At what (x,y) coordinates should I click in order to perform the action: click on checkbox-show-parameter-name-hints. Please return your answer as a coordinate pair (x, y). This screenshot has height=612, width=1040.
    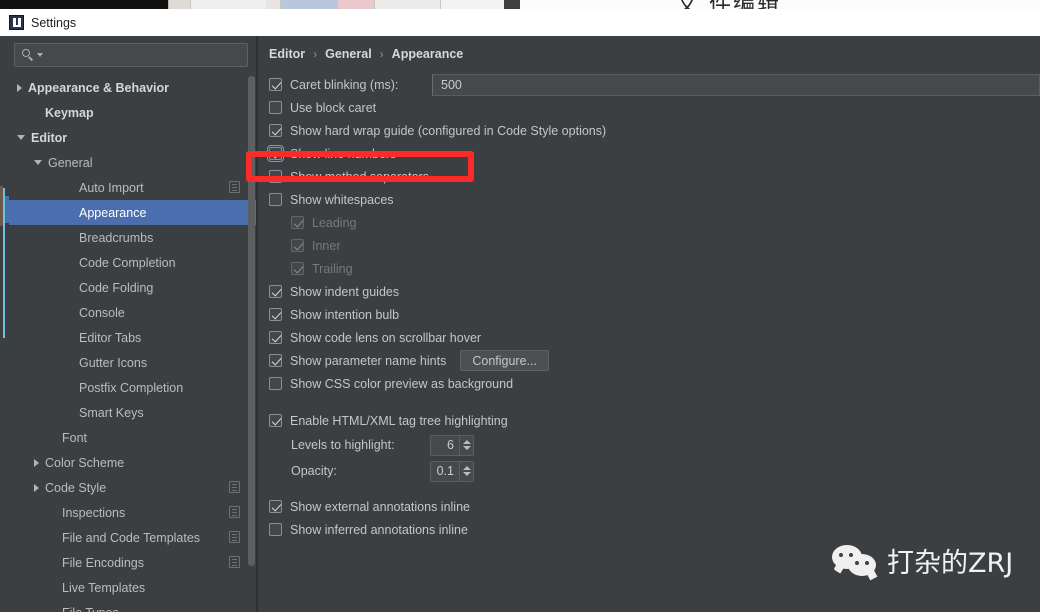
    Looking at the image, I should click on (275, 360).